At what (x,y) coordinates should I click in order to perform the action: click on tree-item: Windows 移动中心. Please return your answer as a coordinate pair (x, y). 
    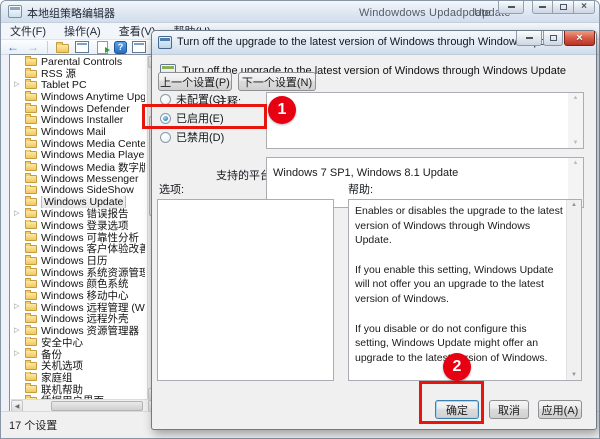
    Looking at the image, I should click on (78, 295).